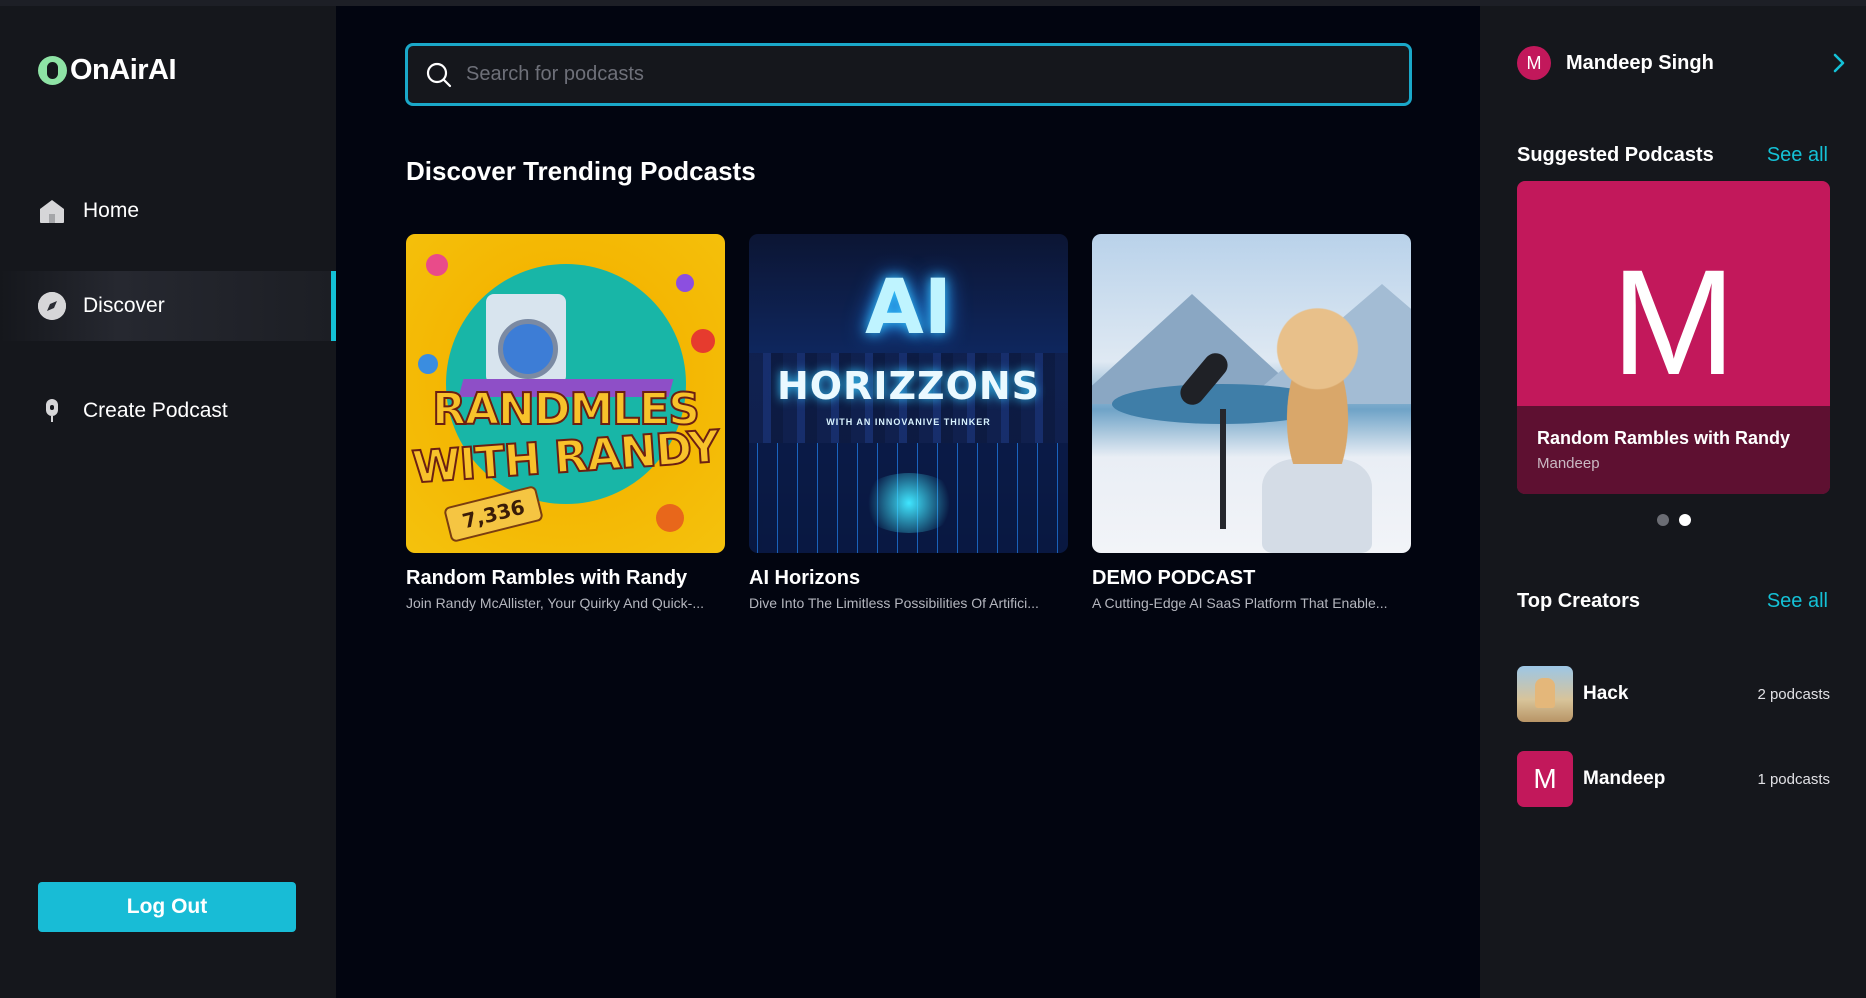 This screenshot has height=998, width=1866. What do you see at coordinates (439, 75) in the screenshot?
I see `search-icon` at bounding box center [439, 75].